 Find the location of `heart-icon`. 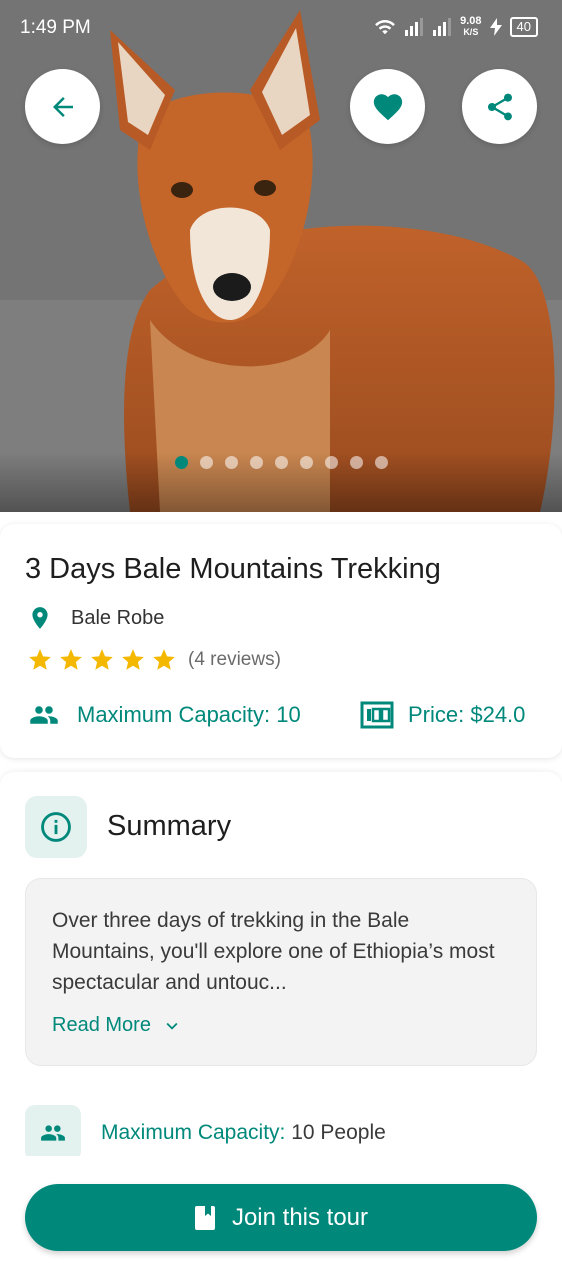

heart-icon is located at coordinates (387, 106).